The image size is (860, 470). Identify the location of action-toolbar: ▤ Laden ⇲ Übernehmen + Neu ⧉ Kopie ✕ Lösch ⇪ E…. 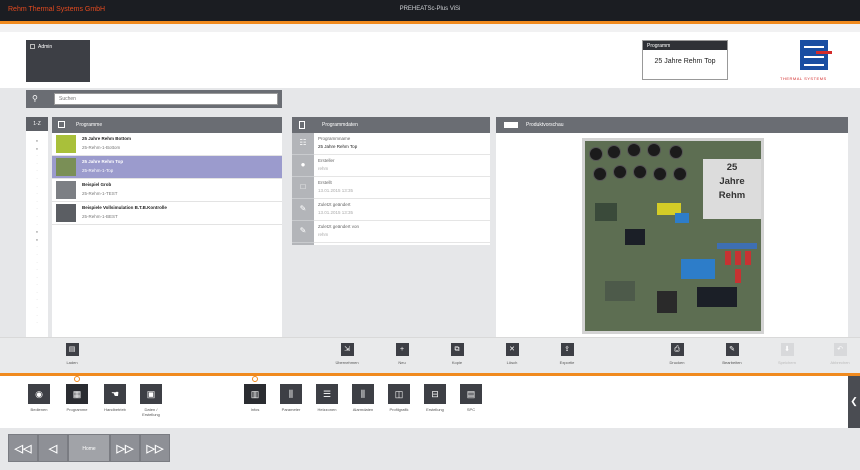
(430, 355).